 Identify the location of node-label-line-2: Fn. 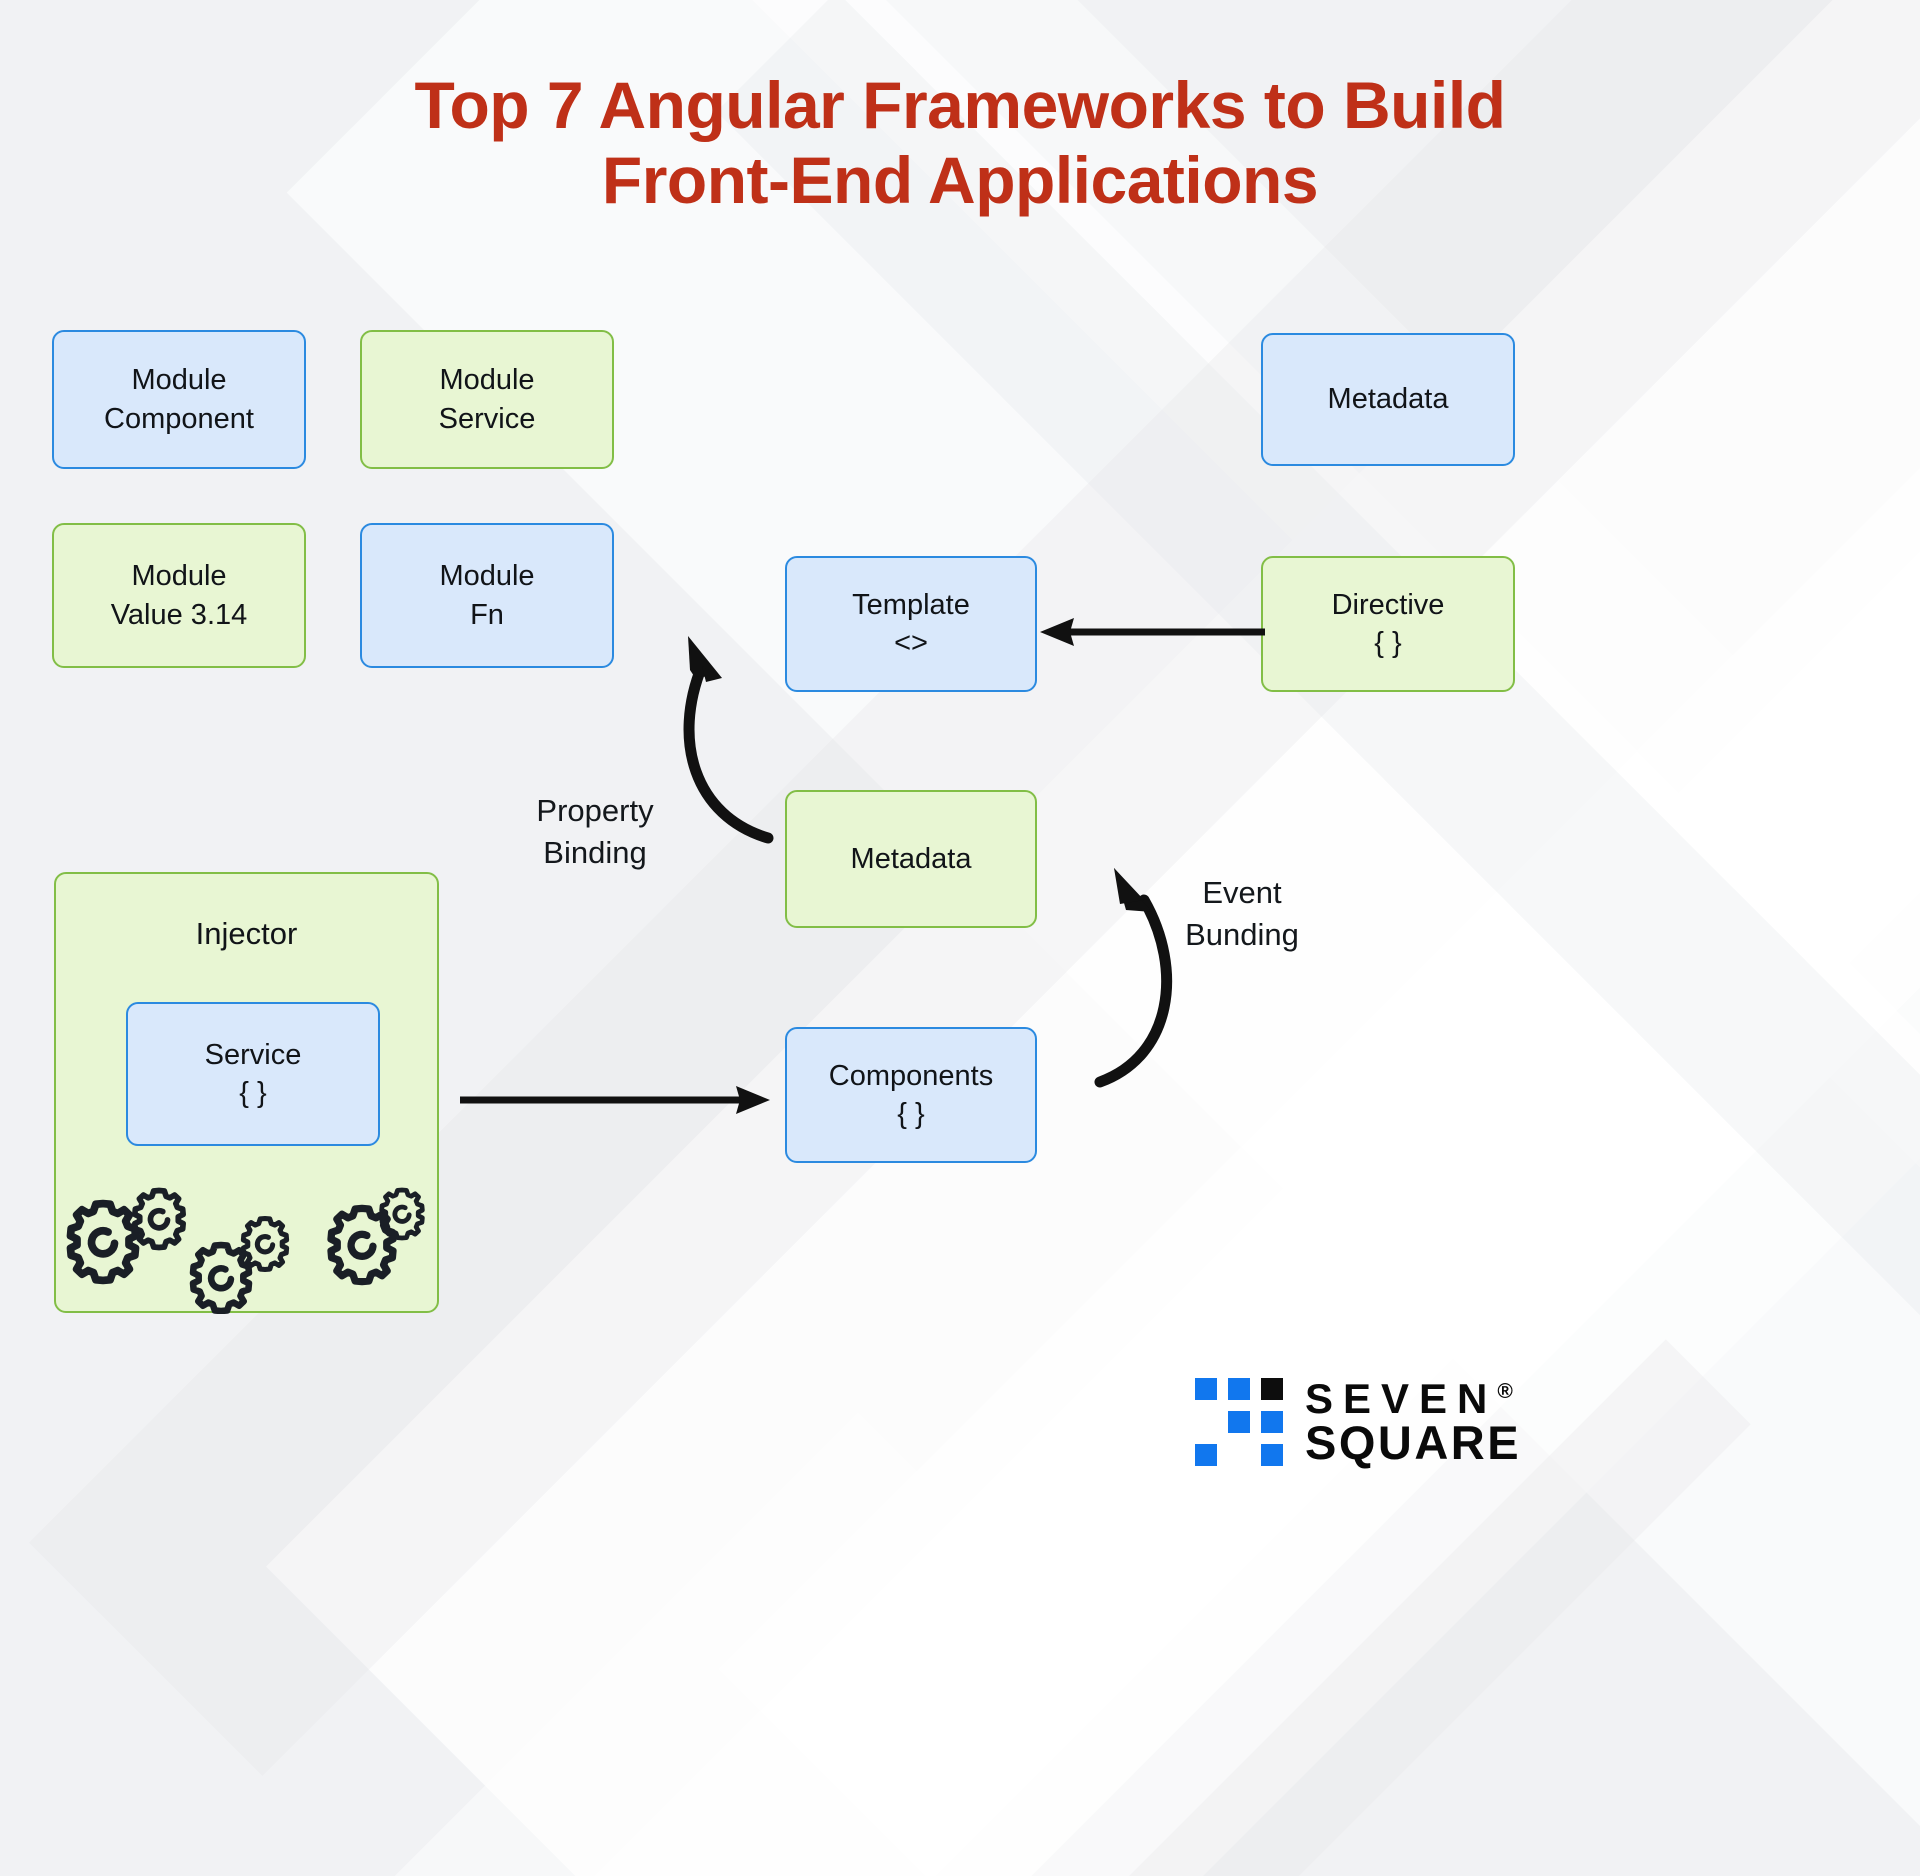
(487, 614).